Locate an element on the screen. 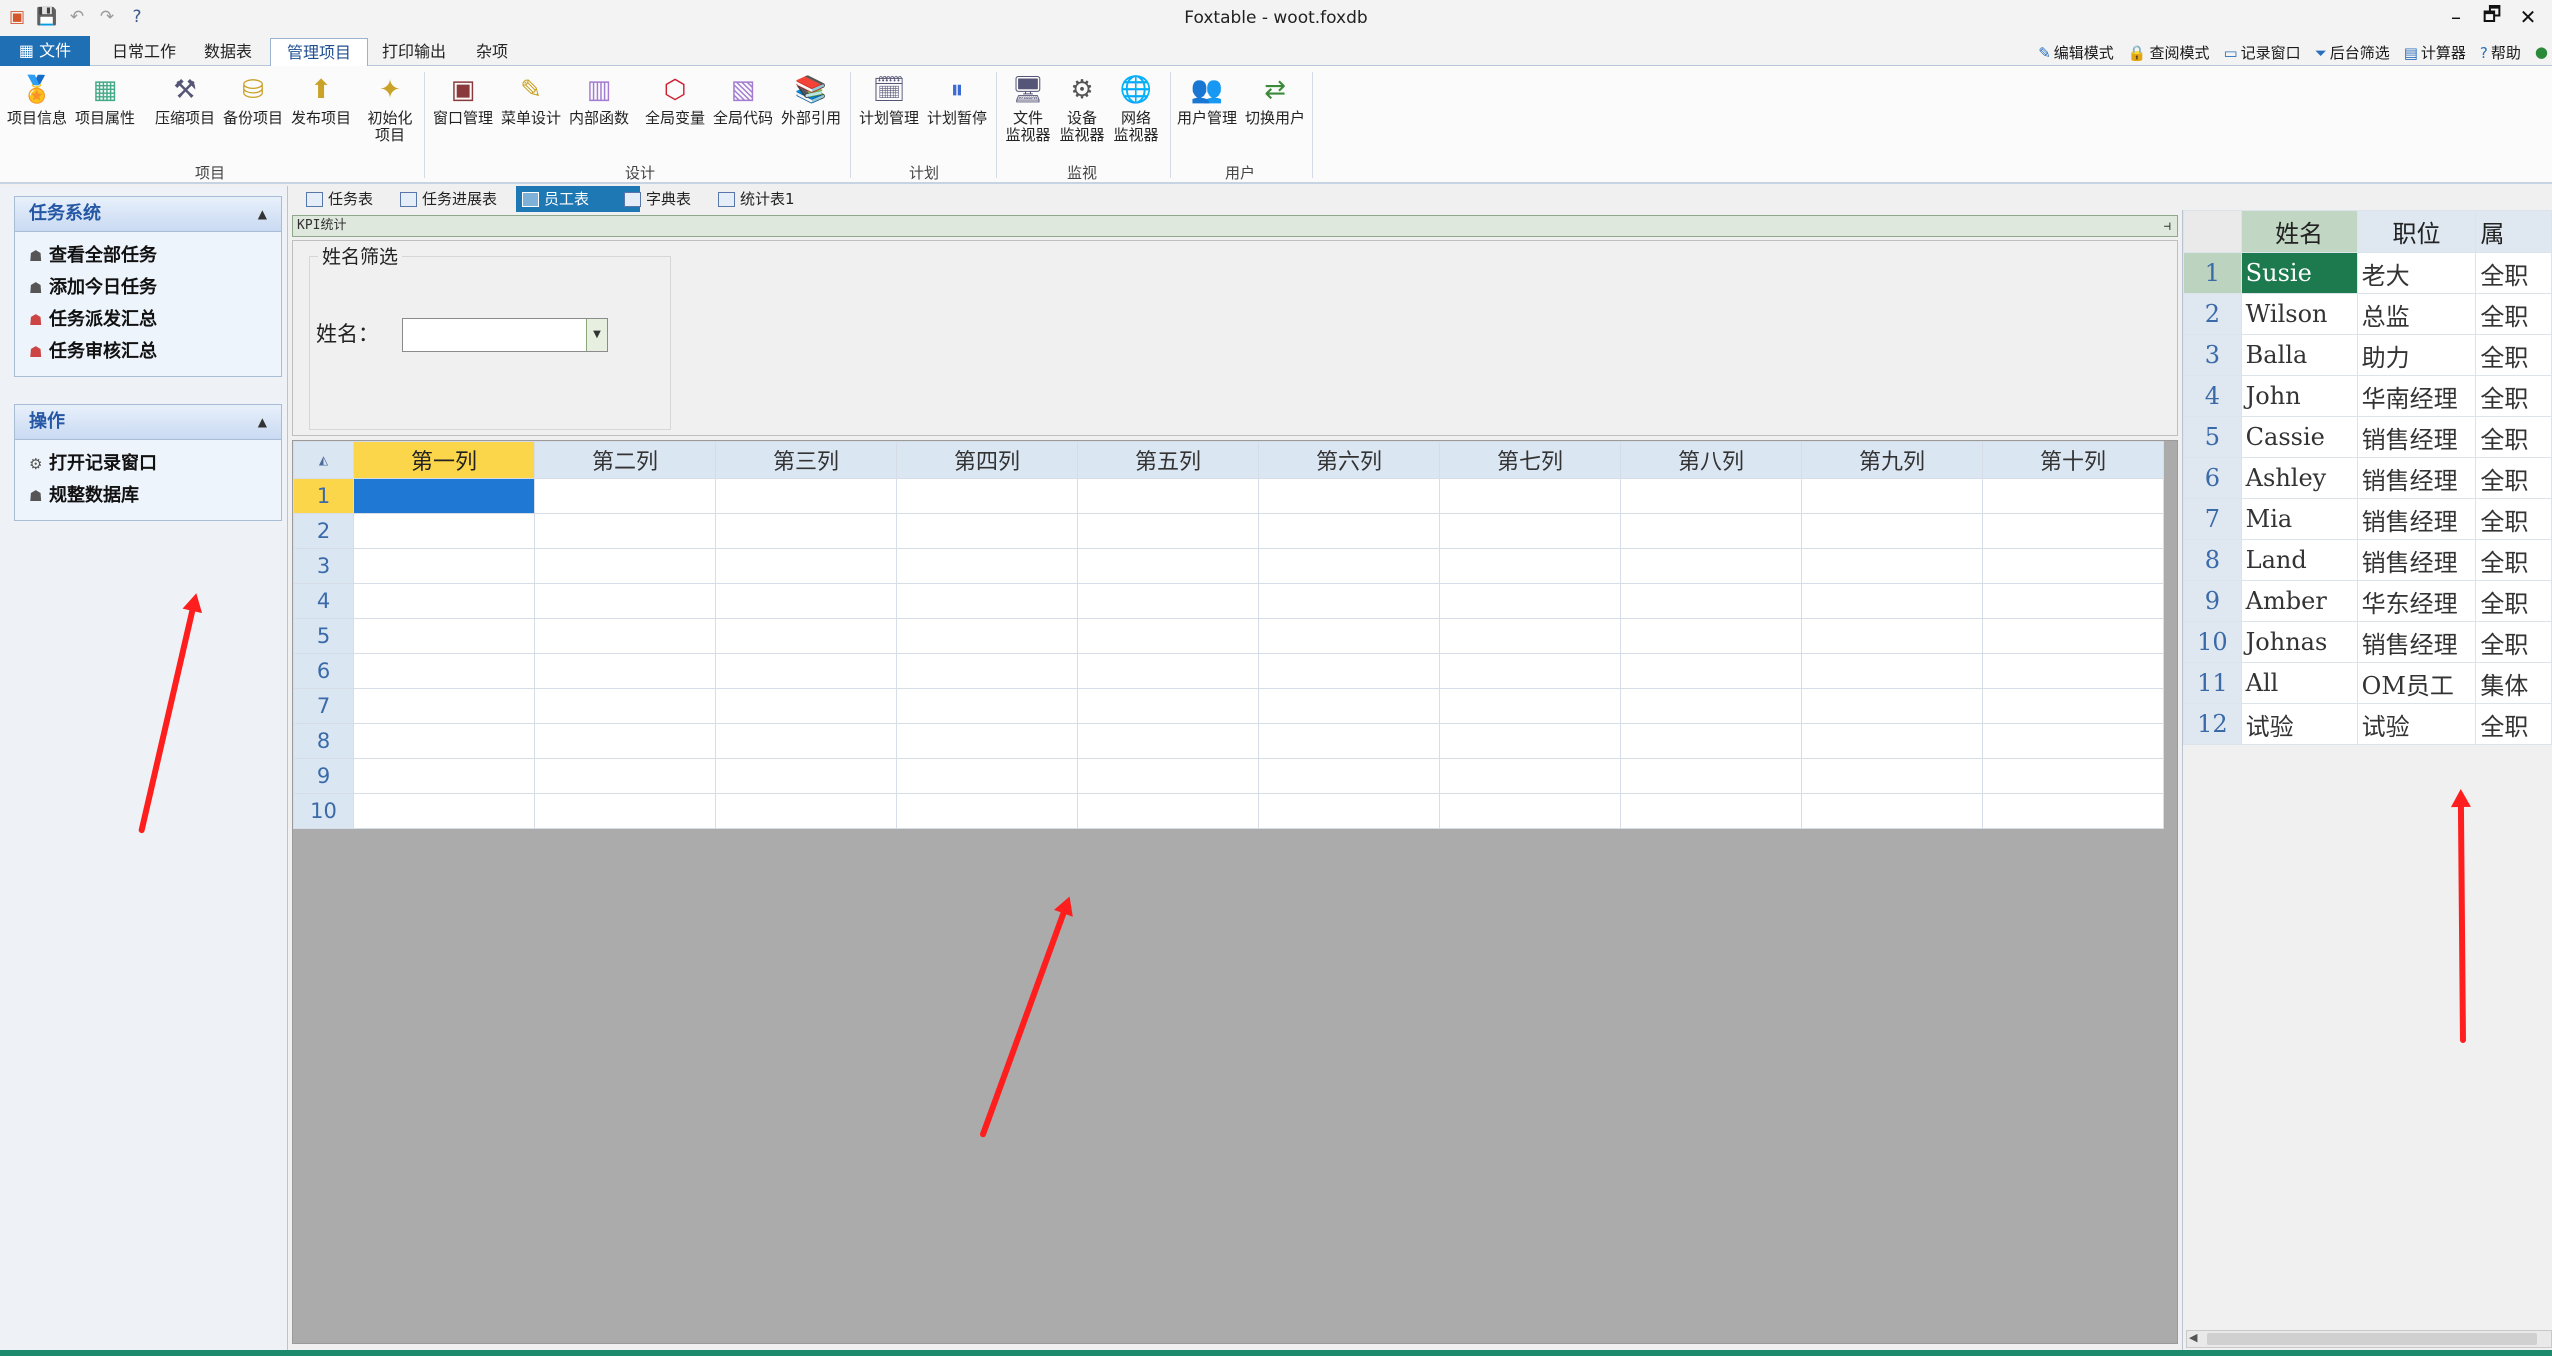  column-header: 第二列 is located at coordinates (625, 460).